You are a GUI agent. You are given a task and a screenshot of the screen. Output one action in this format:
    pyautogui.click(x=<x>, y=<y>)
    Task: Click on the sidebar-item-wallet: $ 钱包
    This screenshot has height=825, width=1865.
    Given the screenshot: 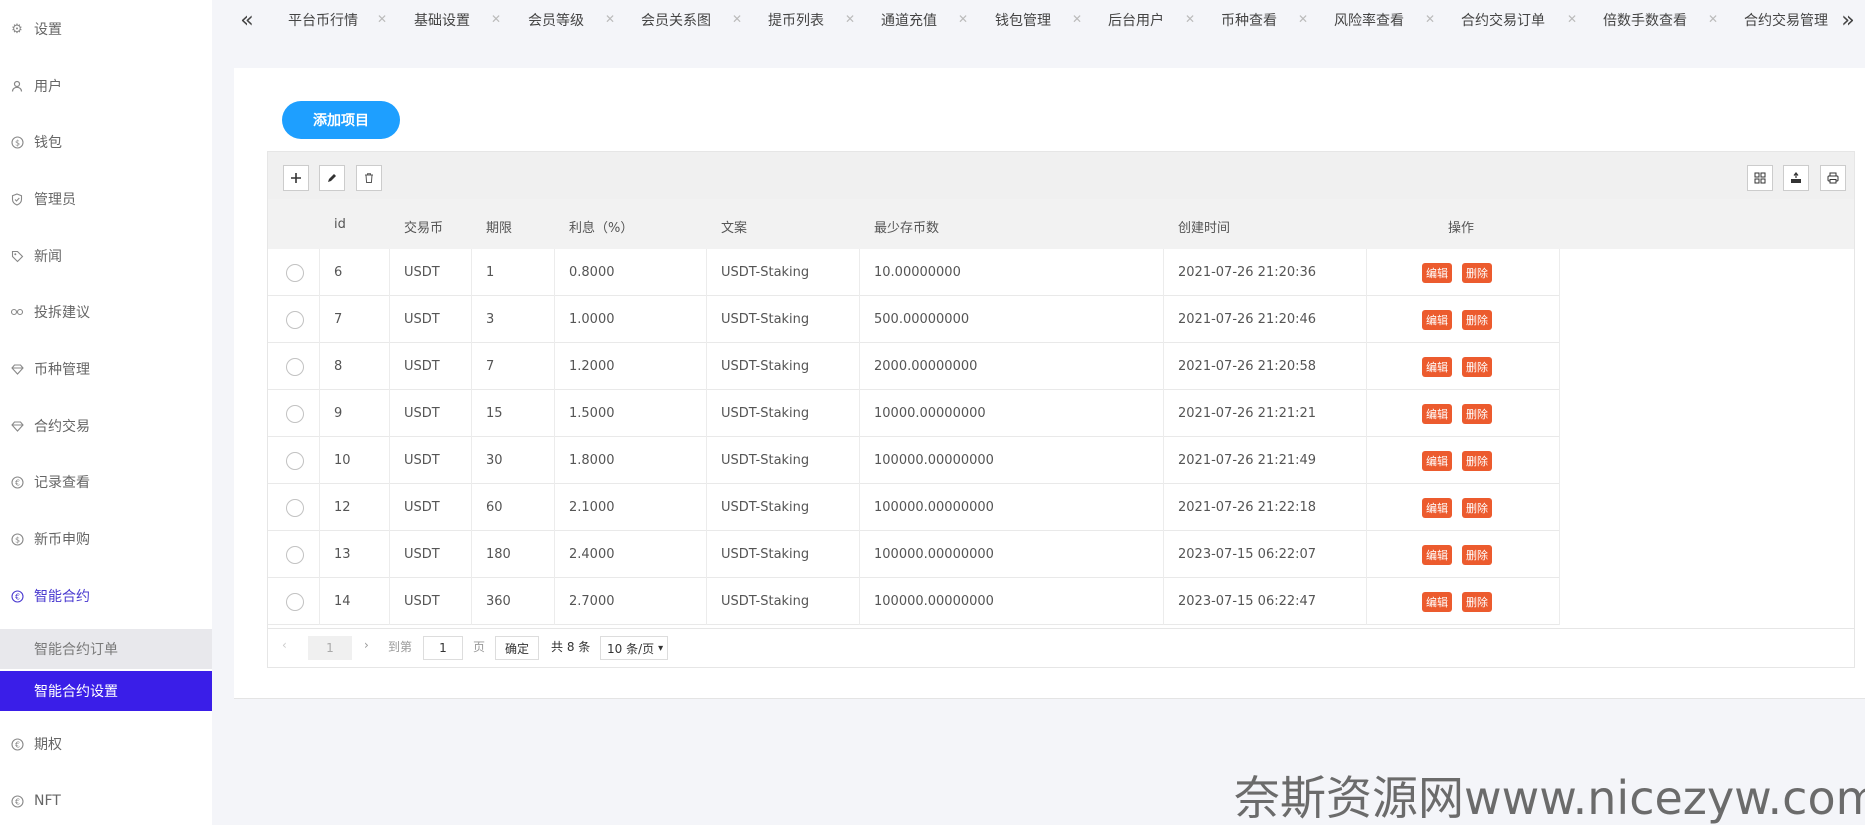 What is the action you would take?
    pyautogui.click(x=106, y=142)
    